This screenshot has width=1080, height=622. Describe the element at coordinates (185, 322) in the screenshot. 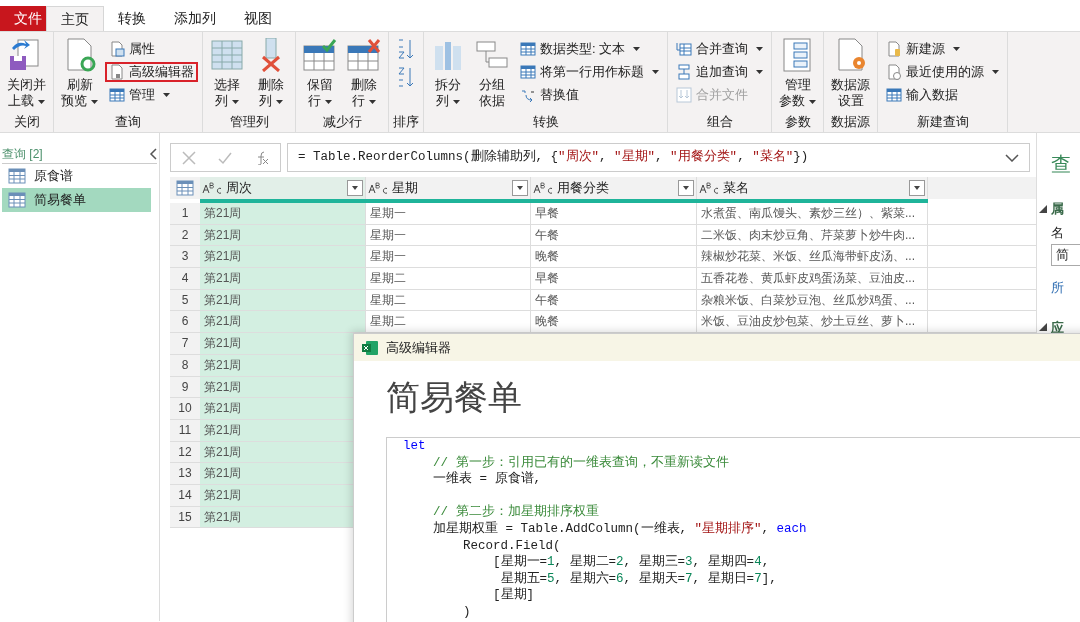

I see `row-number: 6` at that location.